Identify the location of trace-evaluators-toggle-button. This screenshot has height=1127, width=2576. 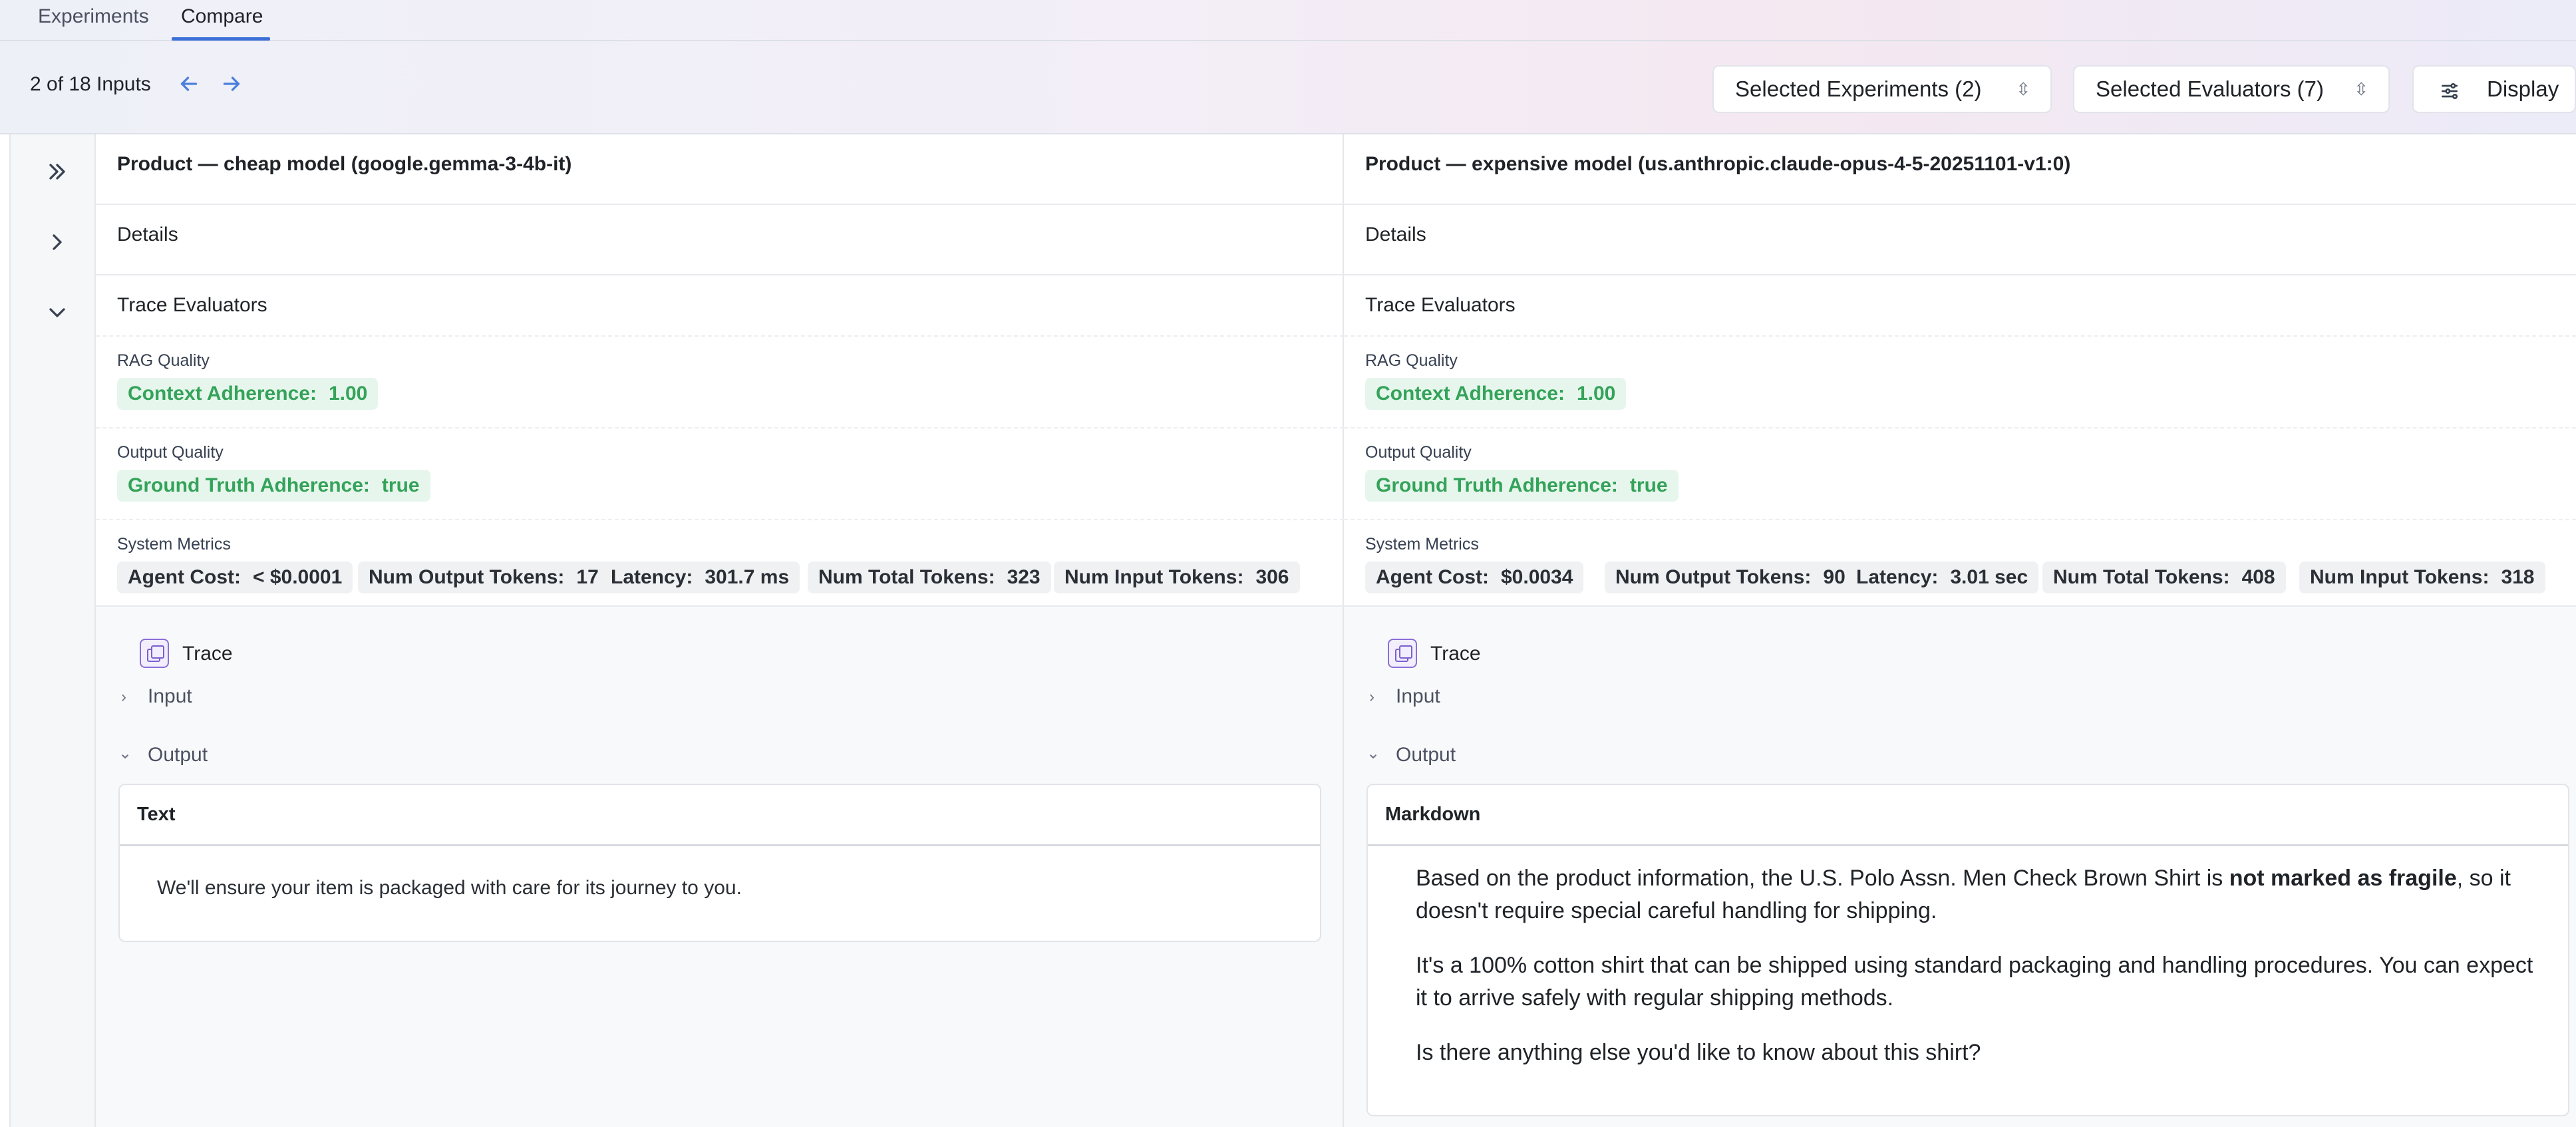
(57, 312).